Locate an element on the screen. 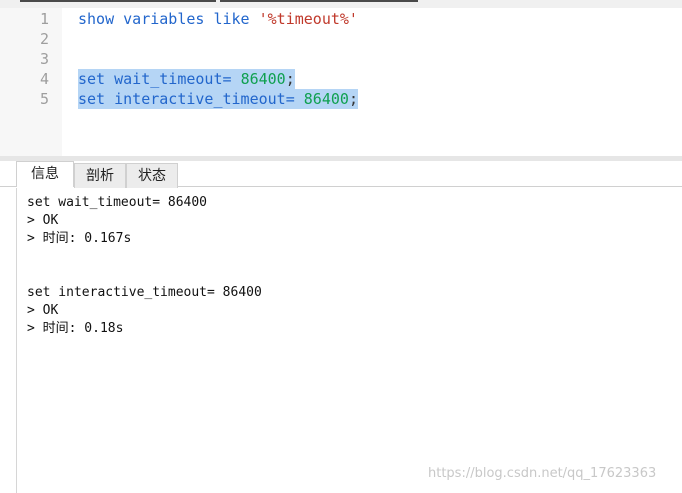 This screenshot has height=493, width=682. tab-status: 状态 is located at coordinates (152, 175).